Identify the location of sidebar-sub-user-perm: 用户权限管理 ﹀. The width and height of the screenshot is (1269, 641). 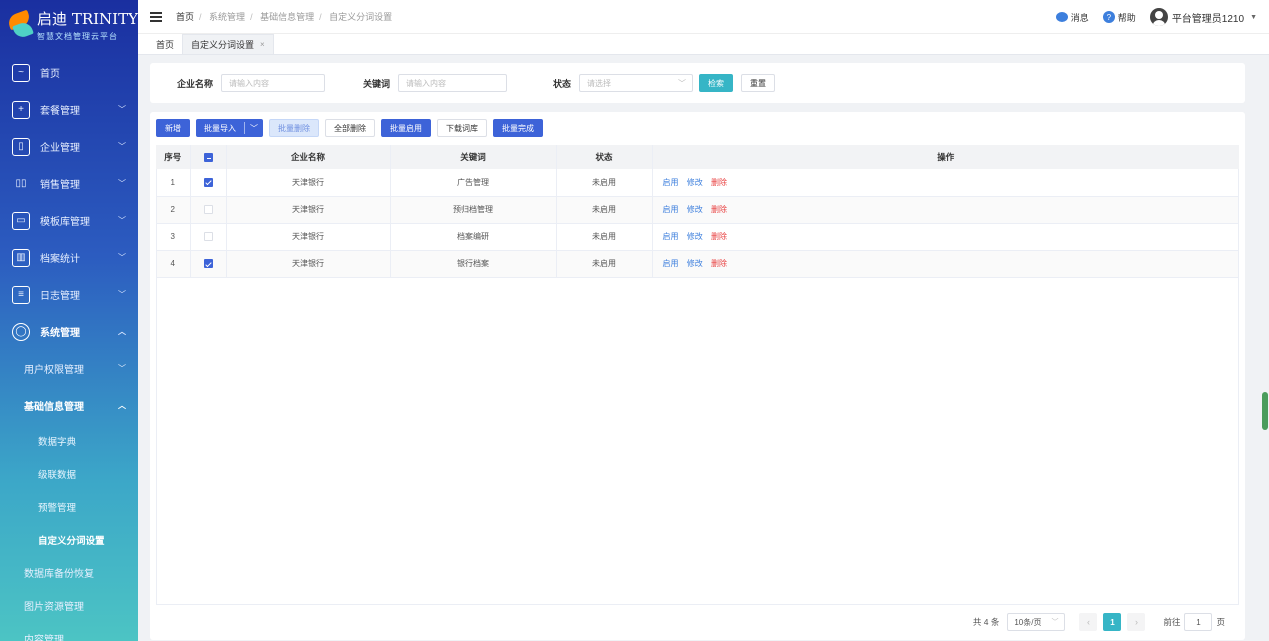
(69, 368).